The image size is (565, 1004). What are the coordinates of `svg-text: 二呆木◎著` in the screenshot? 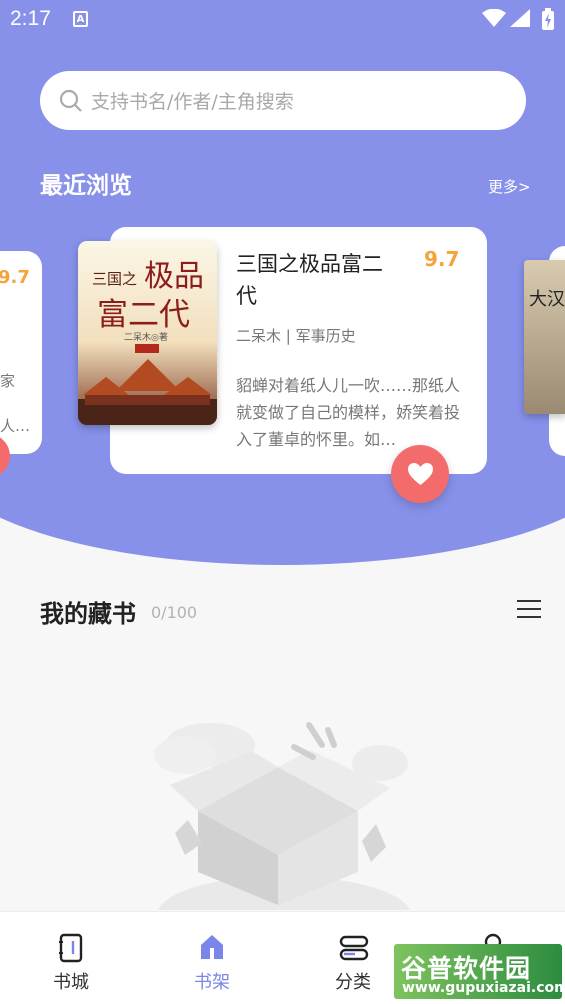 It's located at (146, 337).